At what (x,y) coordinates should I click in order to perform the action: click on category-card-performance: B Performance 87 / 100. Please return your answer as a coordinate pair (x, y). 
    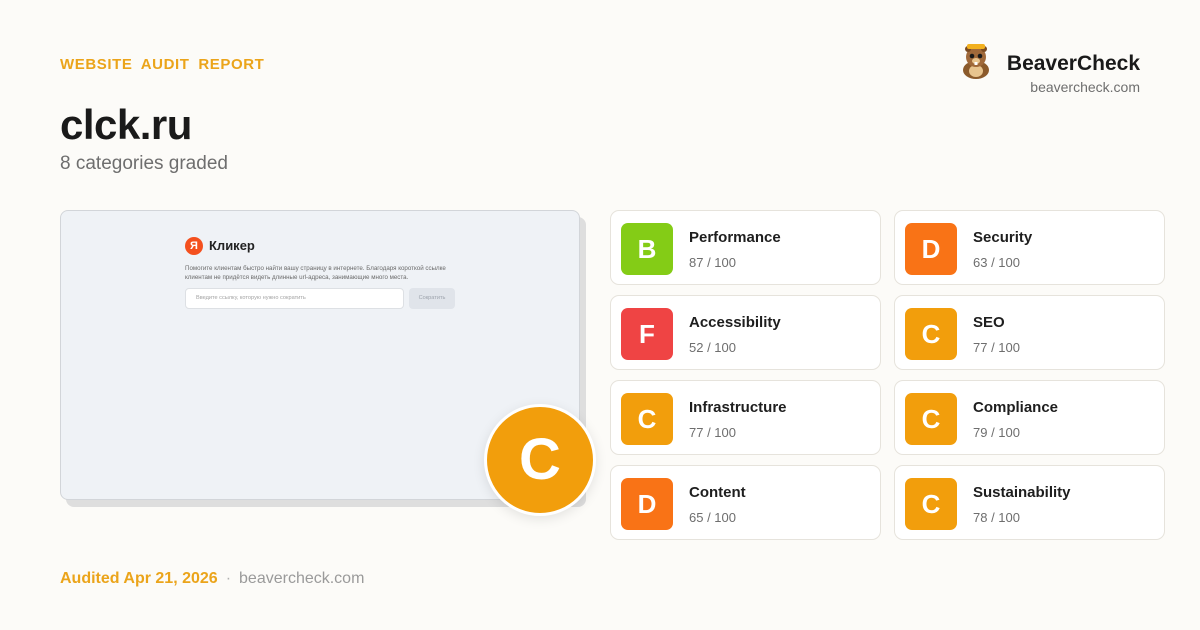
    Looking at the image, I should click on (745, 247).